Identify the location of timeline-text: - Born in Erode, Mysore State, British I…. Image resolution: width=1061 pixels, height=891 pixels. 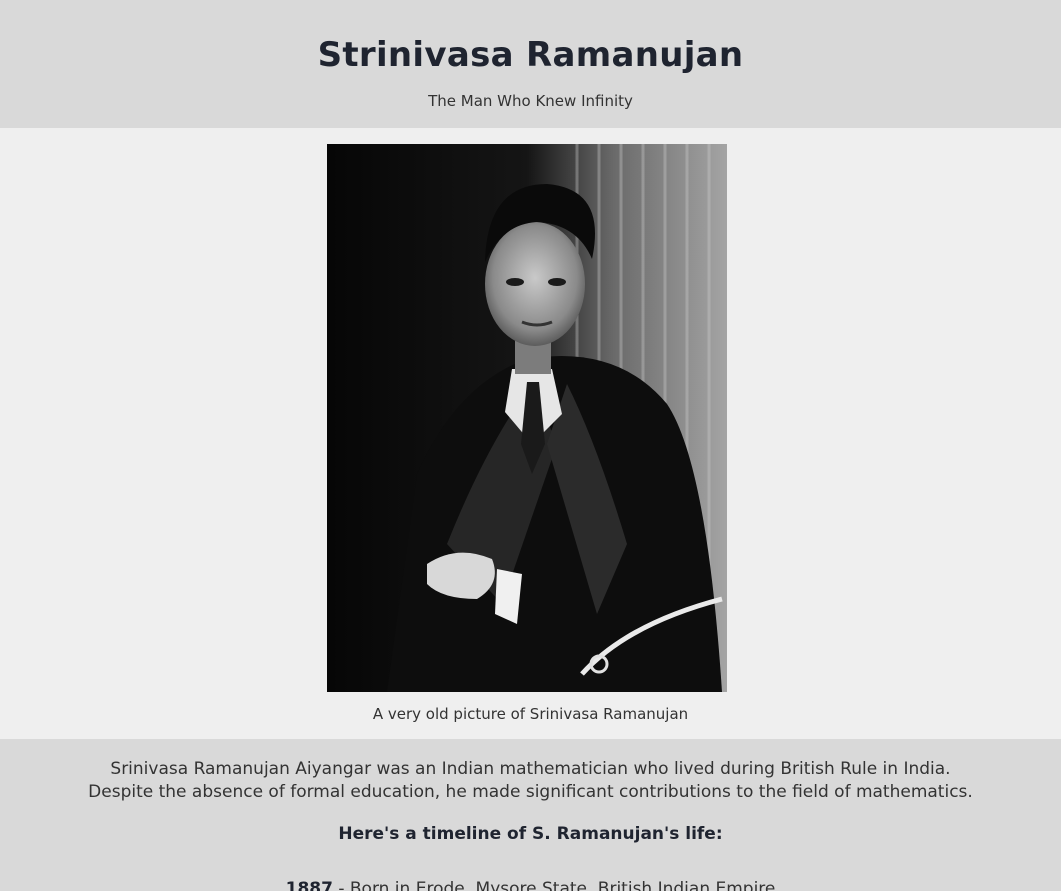
(554, 885).